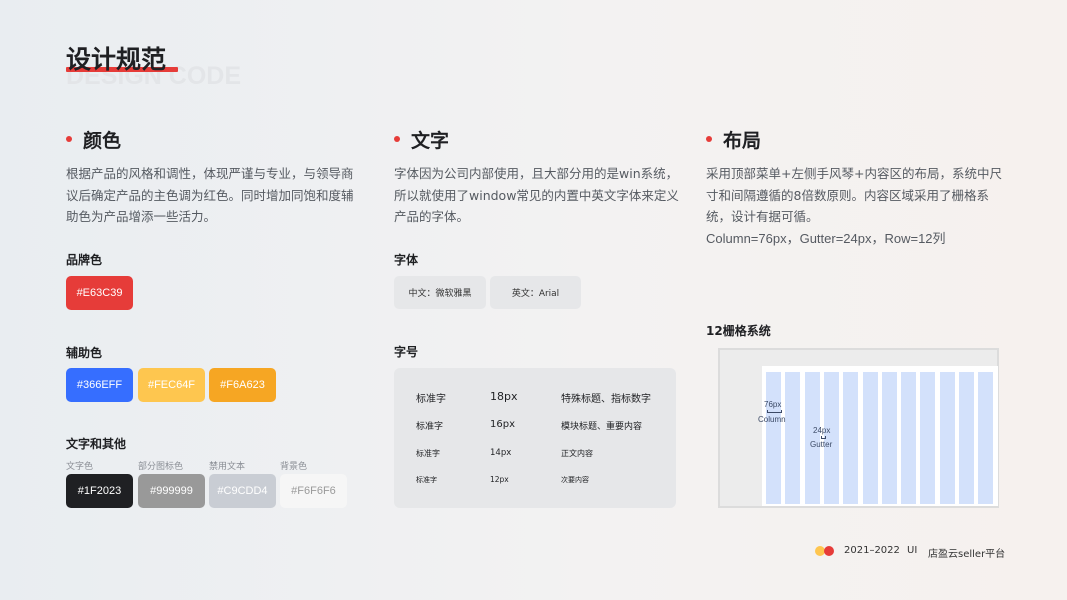  I want to click on column-caption: Column, so click(772, 419).